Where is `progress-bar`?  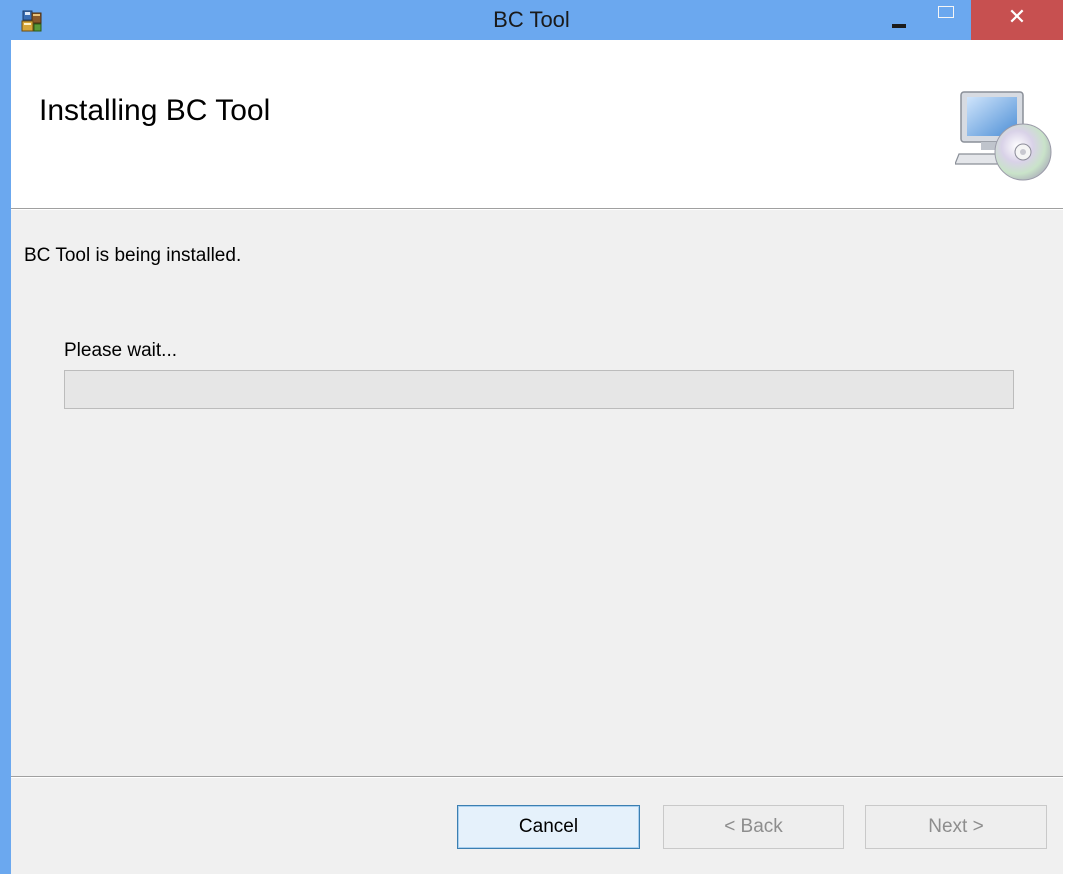 progress-bar is located at coordinates (539, 389).